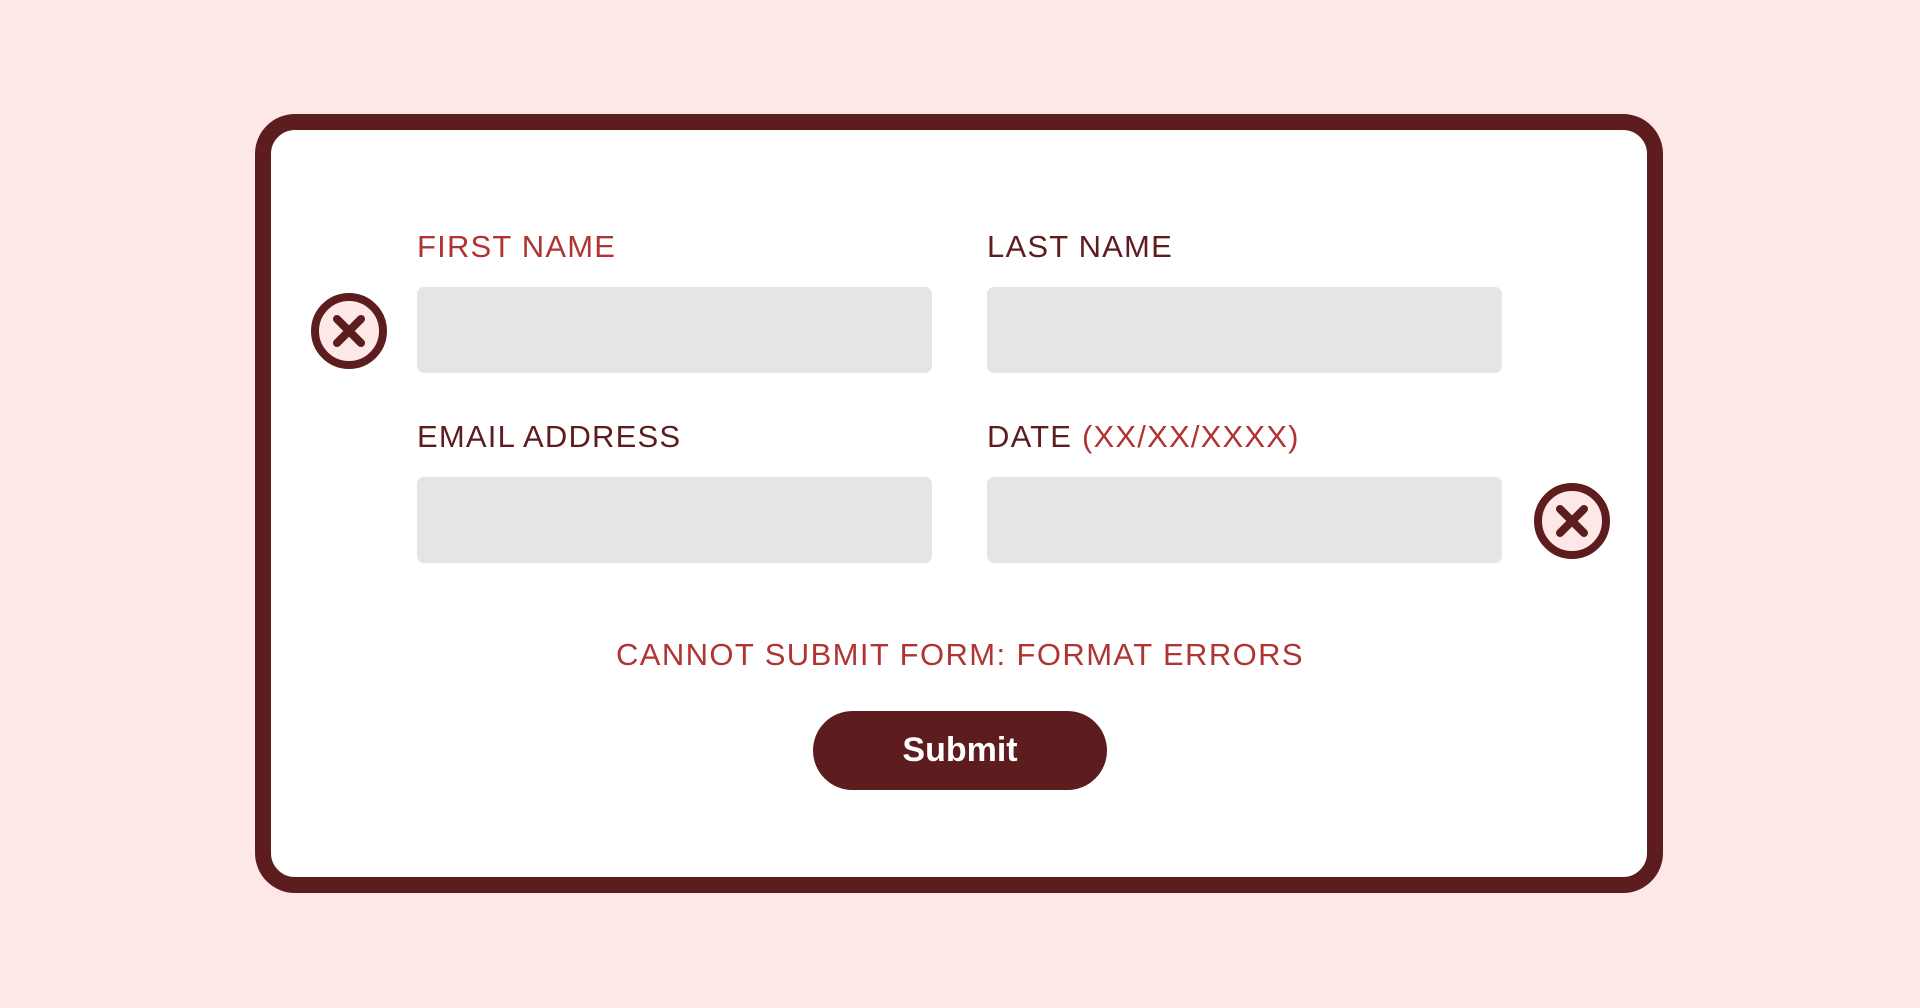 The height and width of the screenshot is (1008, 1920). What do you see at coordinates (1244, 330) in the screenshot?
I see `last-name-field` at bounding box center [1244, 330].